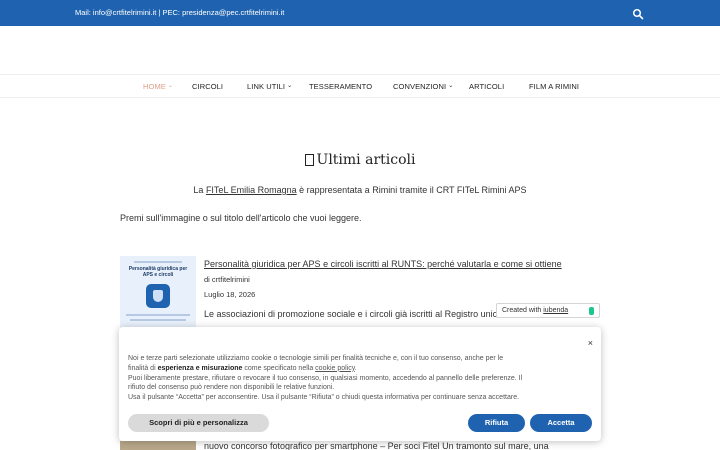 This screenshot has width=720, height=450. What do you see at coordinates (309, 160) in the screenshot?
I see `document-icon` at bounding box center [309, 160].